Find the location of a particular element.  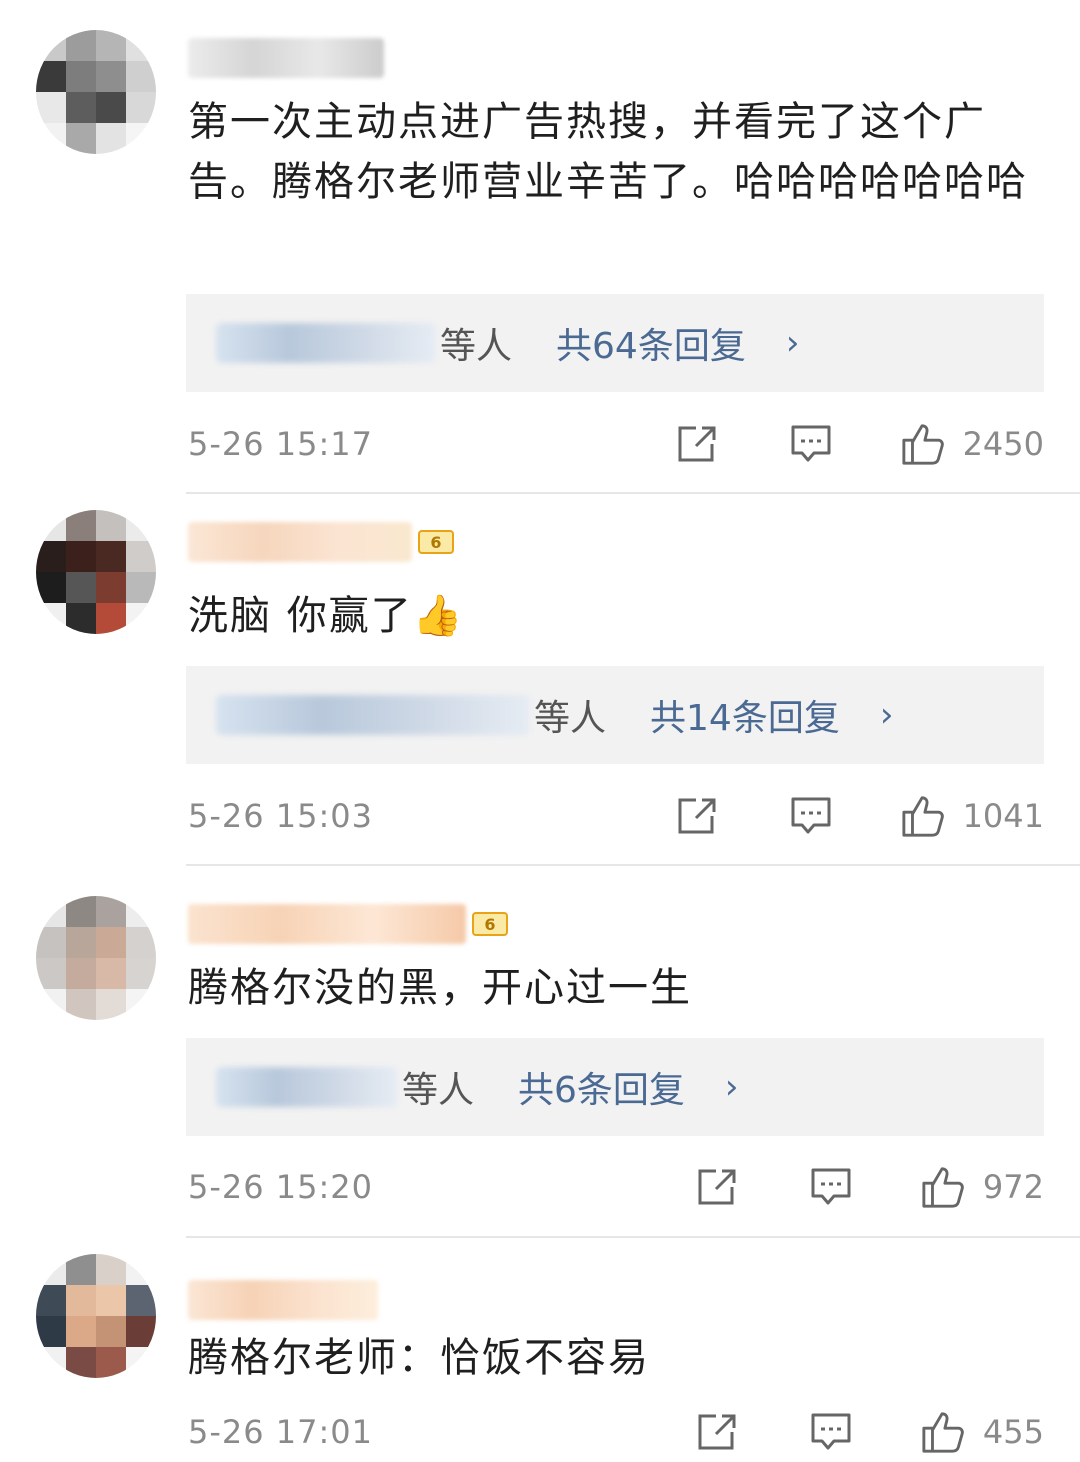

like-count: 972 is located at coordinates (1013, 1187).